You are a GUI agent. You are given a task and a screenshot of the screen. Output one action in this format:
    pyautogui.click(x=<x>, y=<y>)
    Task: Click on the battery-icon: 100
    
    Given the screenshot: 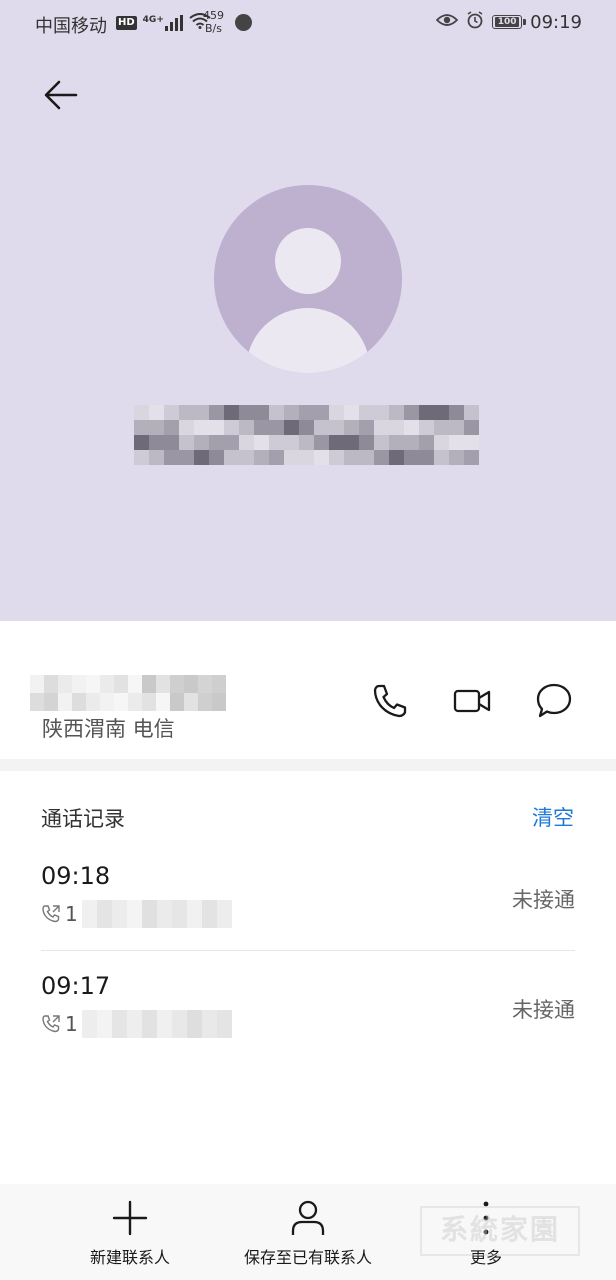 What is the action you would take?
    pyautogui.click(x=509, y=22)
    